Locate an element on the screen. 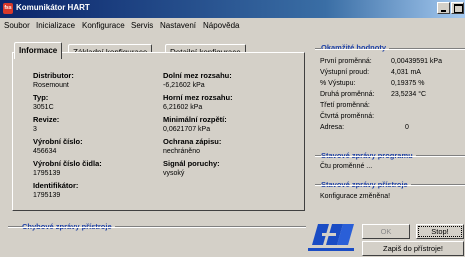 This screenshot has height=257, width=465. menu-soubor: Soubor is located at coordinates (17, 25).